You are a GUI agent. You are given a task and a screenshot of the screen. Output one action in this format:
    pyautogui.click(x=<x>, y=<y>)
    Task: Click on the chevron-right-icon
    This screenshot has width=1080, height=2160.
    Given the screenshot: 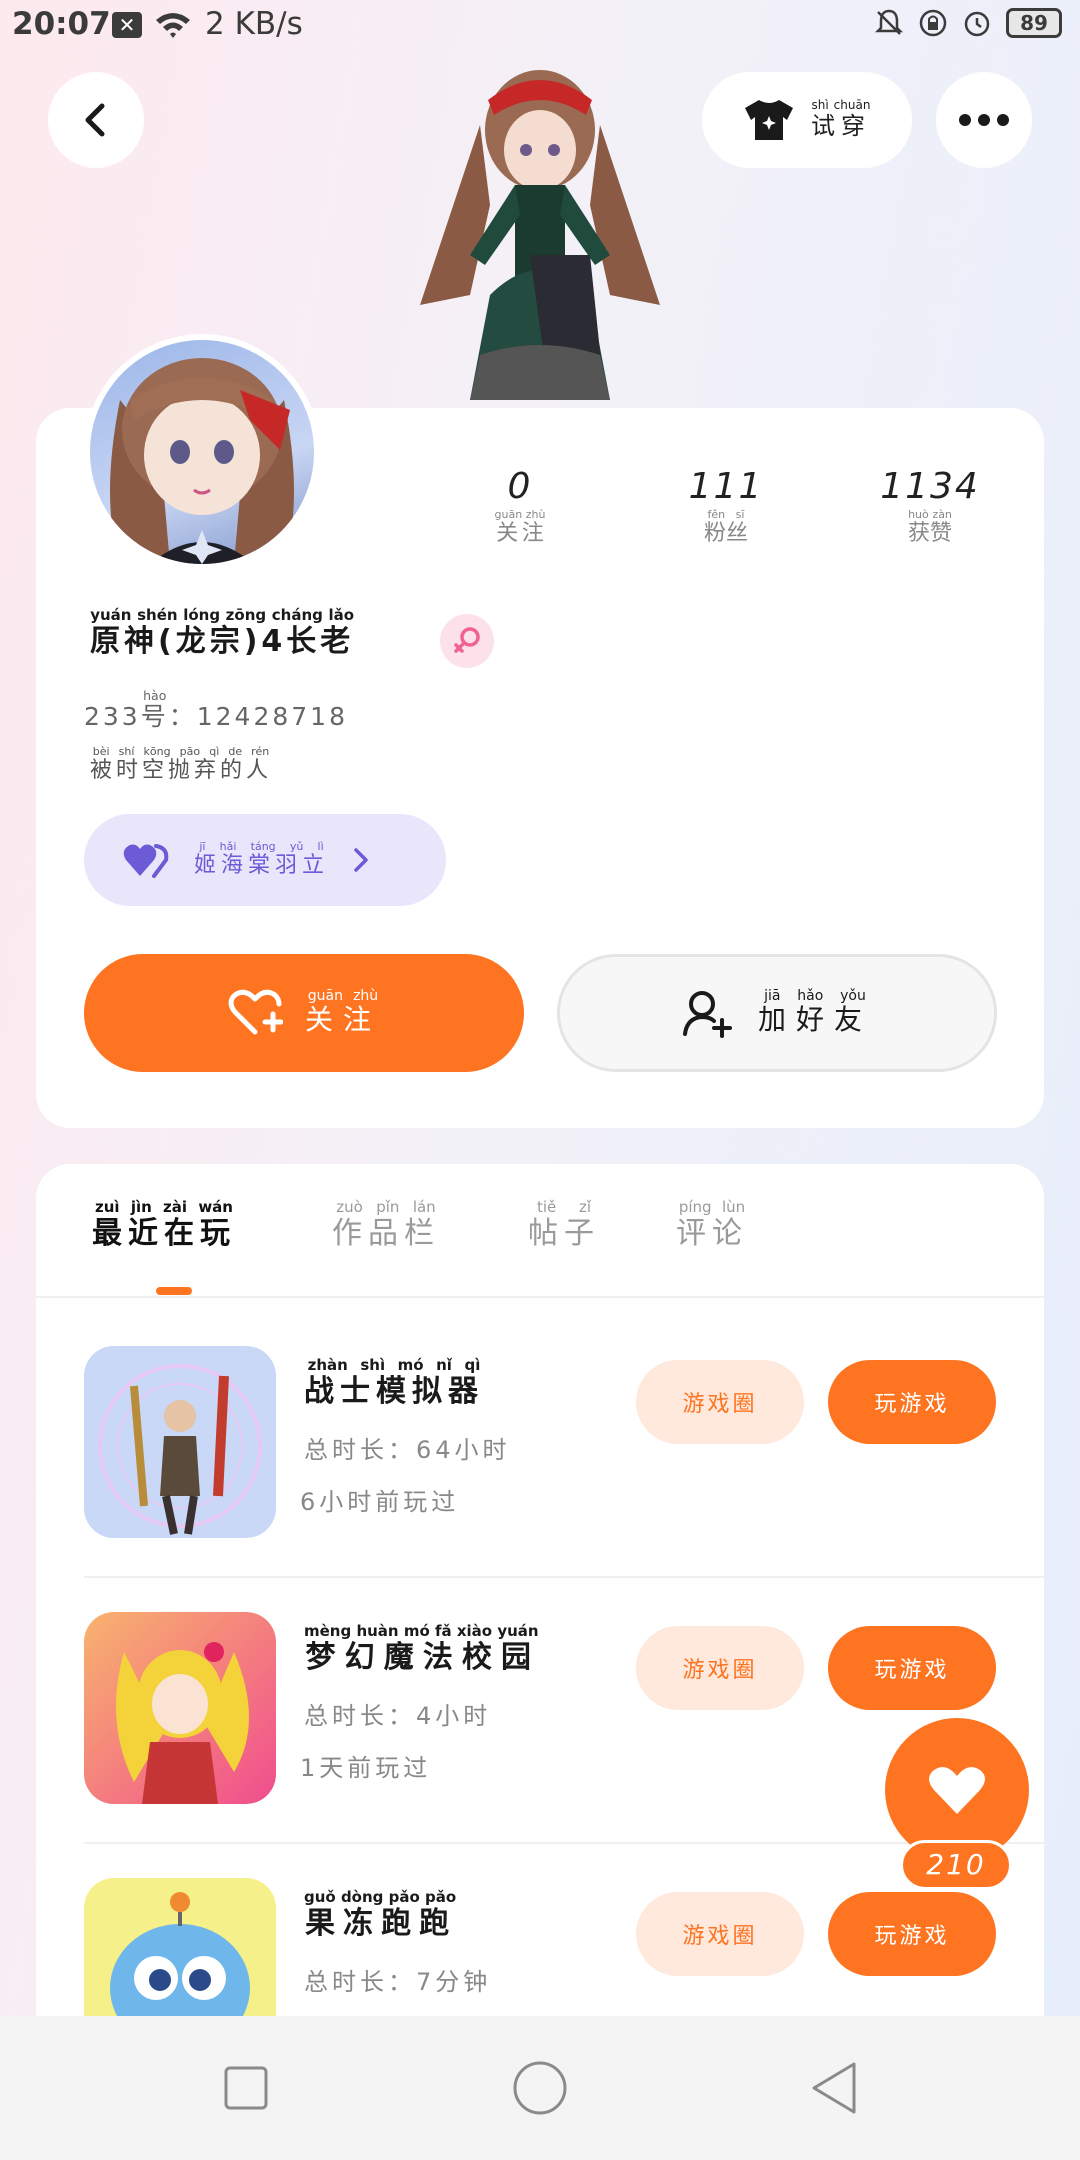 What is the action you would take?
    pyautogui.click(x=361, y=860)
    